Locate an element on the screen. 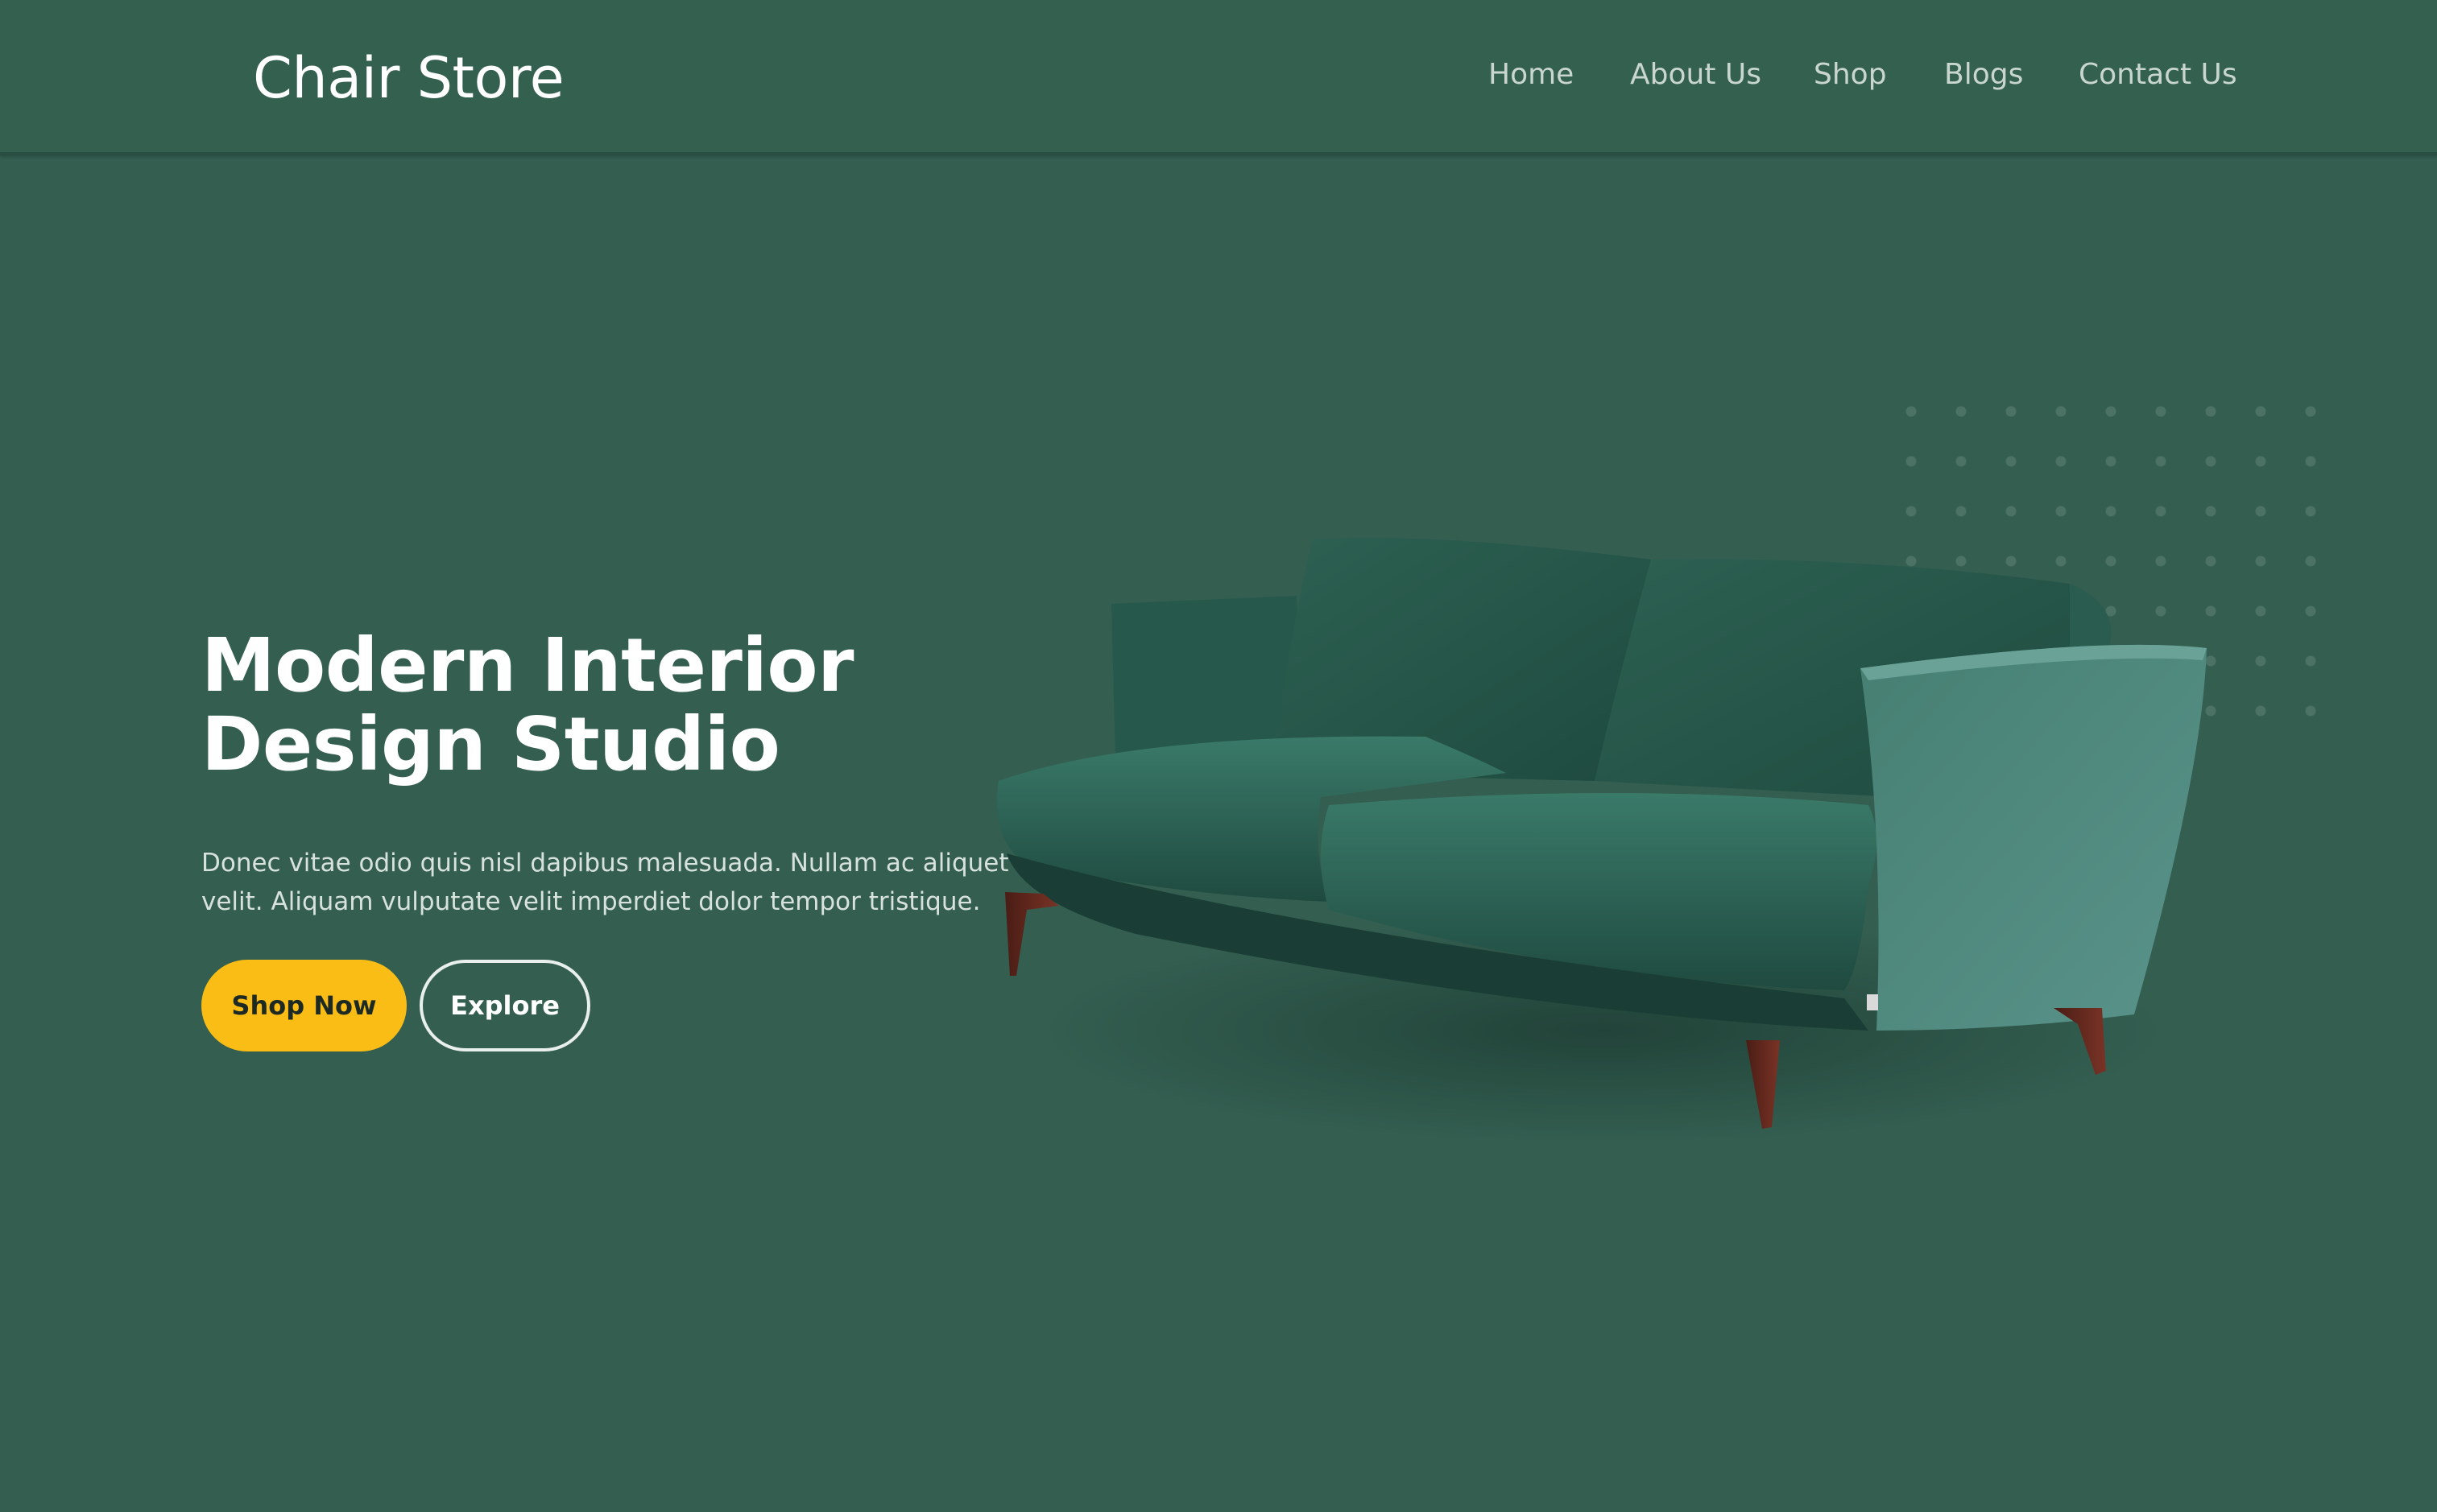 This screenshot has width=2437, height=1512. nav-home-link: Home is located at coordinates (1531, 75).